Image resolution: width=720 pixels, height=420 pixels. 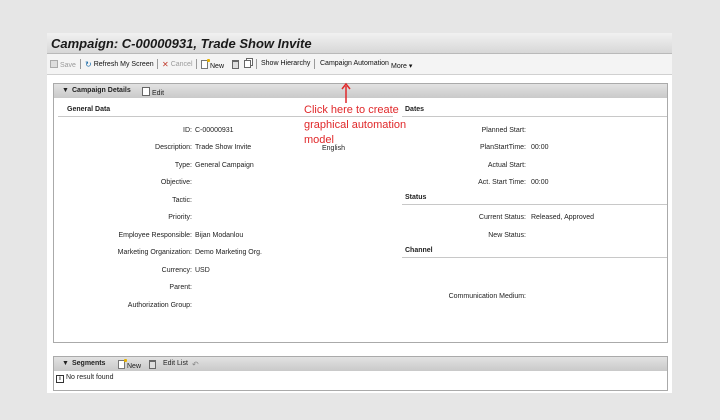 I want to click on type-label: Type:, so click(x=183, y=165).